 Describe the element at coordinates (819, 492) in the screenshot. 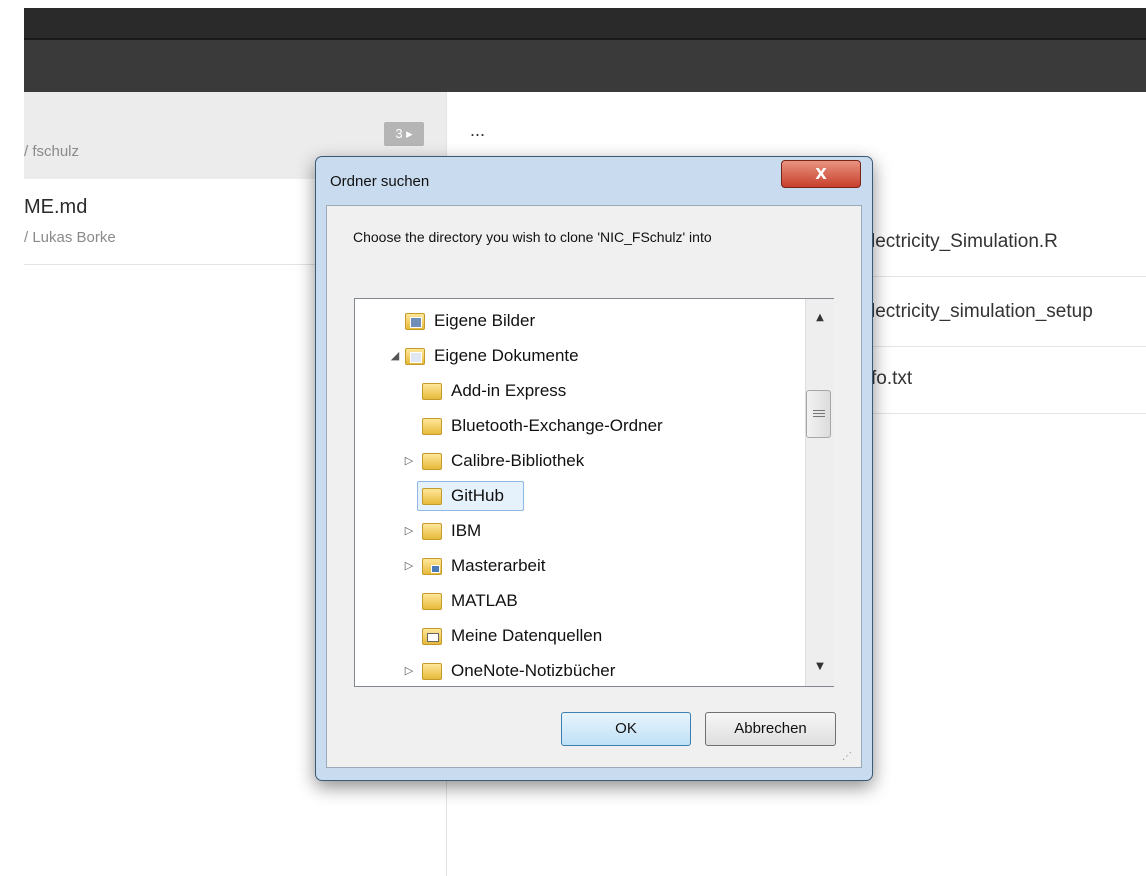

I see `tree-scrollbar: ▲ ▼` at that location.